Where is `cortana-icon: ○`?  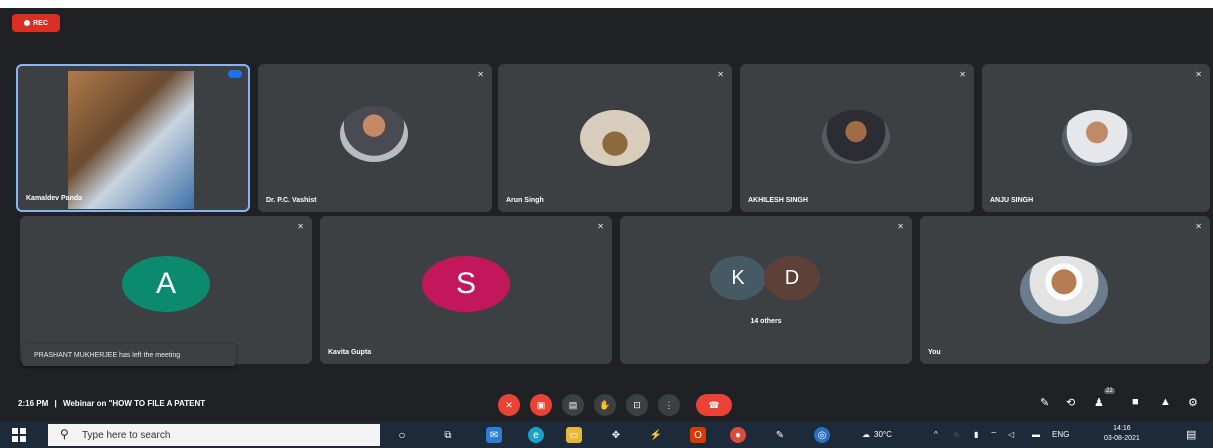
cortana-icon: ○ is located at coordinates (402, 435).